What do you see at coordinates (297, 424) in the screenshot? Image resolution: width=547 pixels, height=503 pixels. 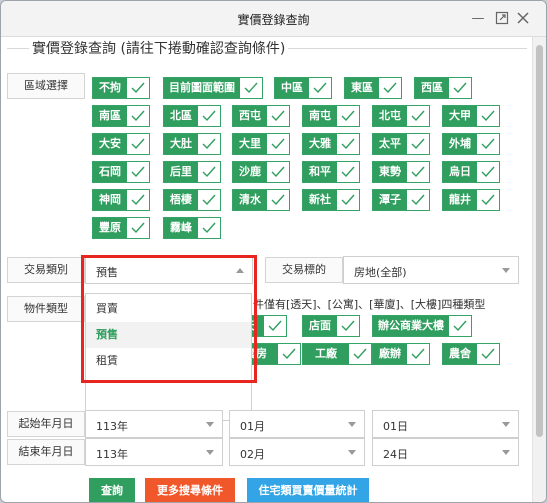 I see `start-month-select: 01月` at bounding box center [297, 424].